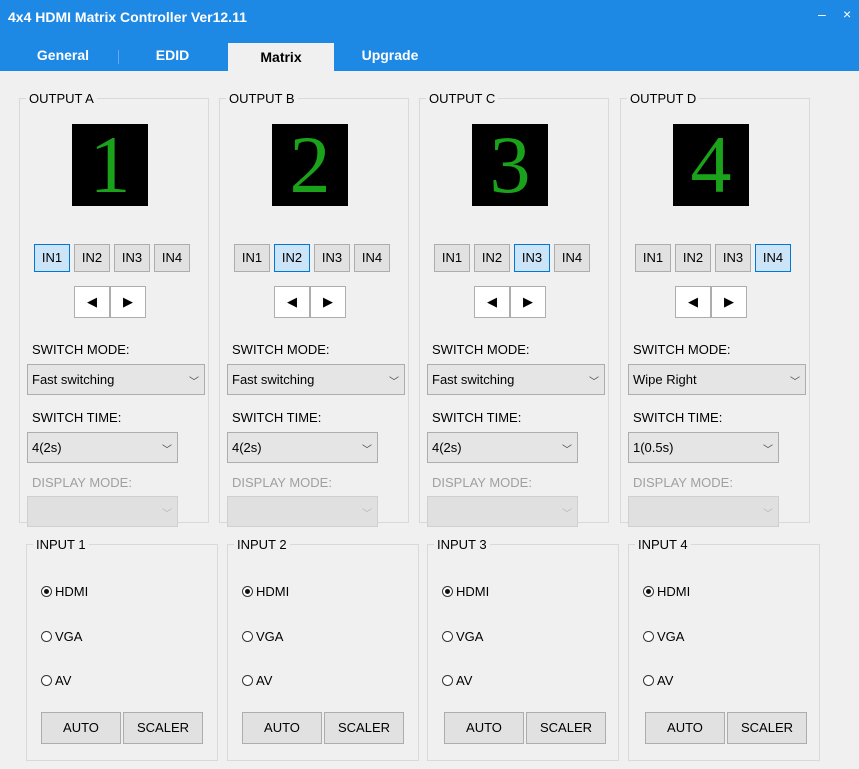 The image size is (859, 769). I want to click on input-1-group: INPUT 1 HDMI VGA AV AUTO SCALER, so click(122, 649).